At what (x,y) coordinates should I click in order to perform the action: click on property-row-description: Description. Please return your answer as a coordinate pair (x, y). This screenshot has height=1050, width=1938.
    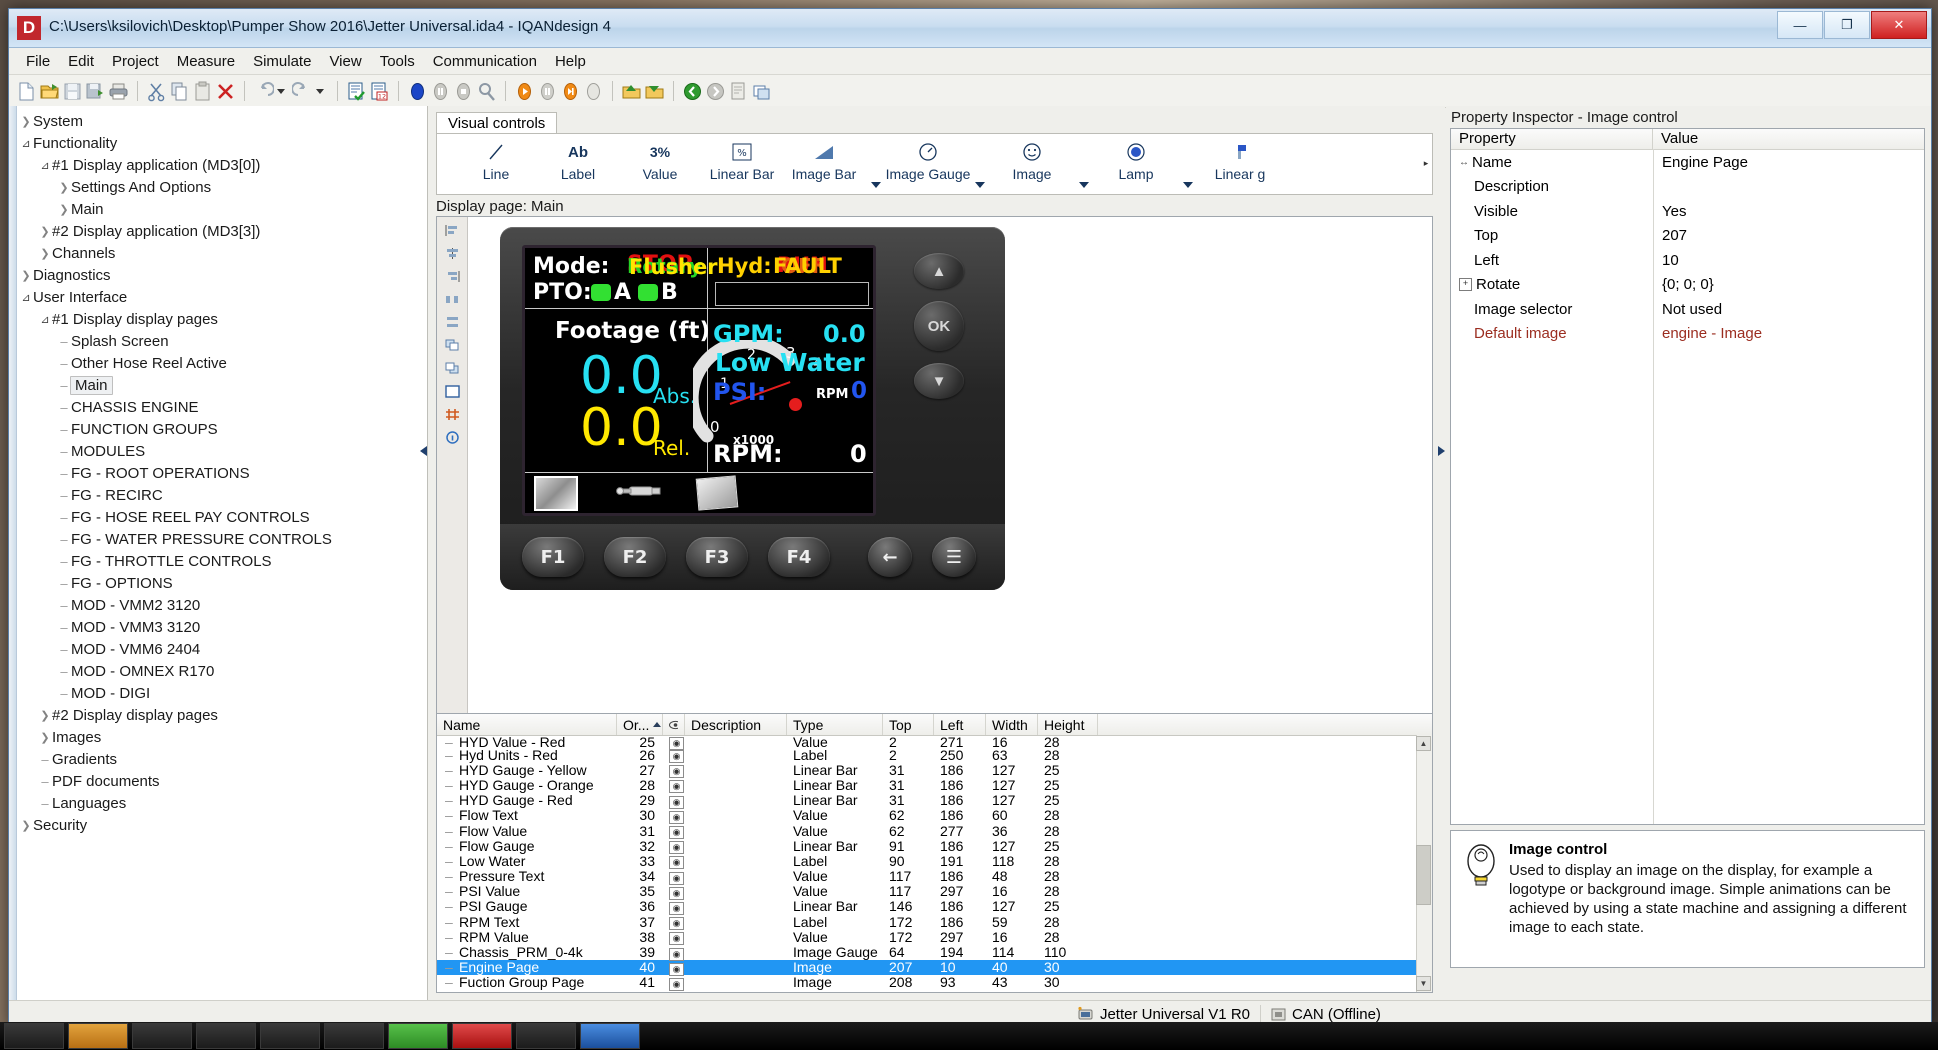
    Looking at the image, I should click on (1687, 187).